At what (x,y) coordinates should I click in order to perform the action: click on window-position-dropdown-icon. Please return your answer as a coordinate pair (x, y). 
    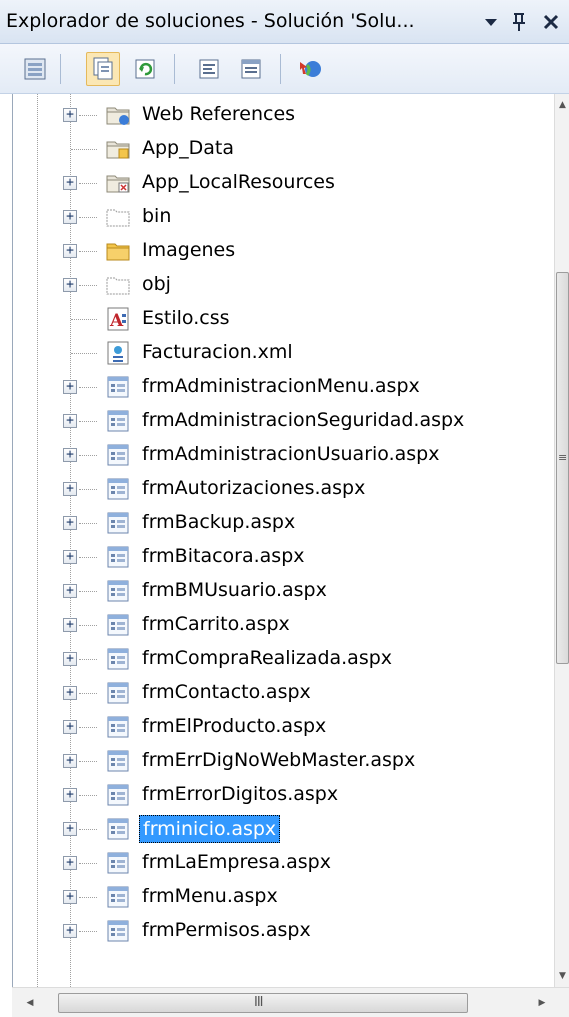
    Looking at the image, I should click on (491, 22).